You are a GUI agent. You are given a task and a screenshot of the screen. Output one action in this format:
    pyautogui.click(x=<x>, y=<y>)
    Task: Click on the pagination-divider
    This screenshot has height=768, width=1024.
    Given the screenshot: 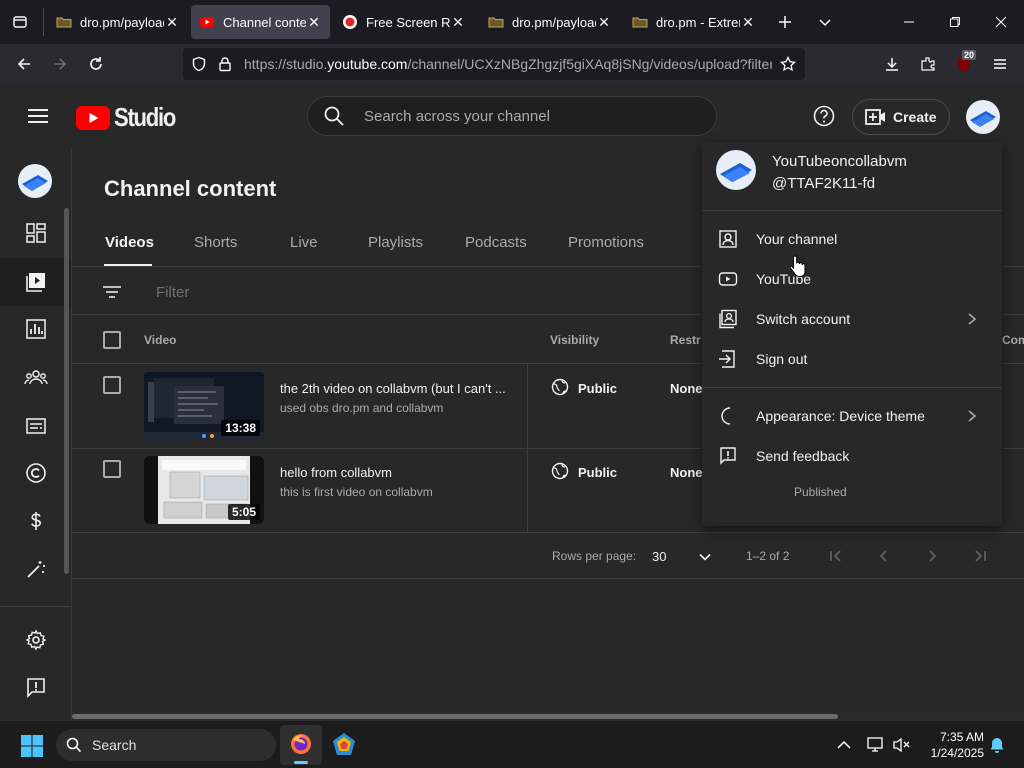 What is the action you would take?
    pyautogui.click(x=548, y=578)
    